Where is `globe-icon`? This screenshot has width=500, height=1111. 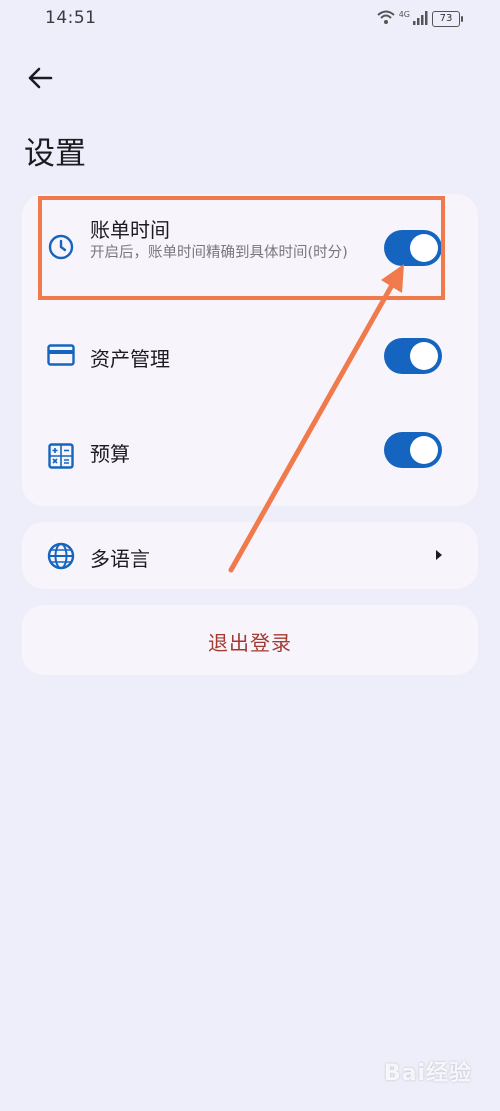
globe-icon is located at coordinates (61, 556).